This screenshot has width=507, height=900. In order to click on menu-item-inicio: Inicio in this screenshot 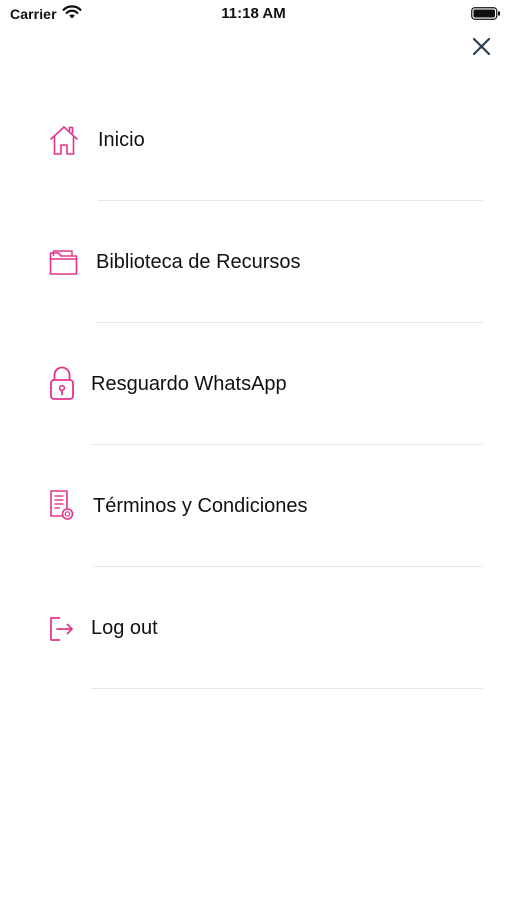, I will do `click(253, 140)`.